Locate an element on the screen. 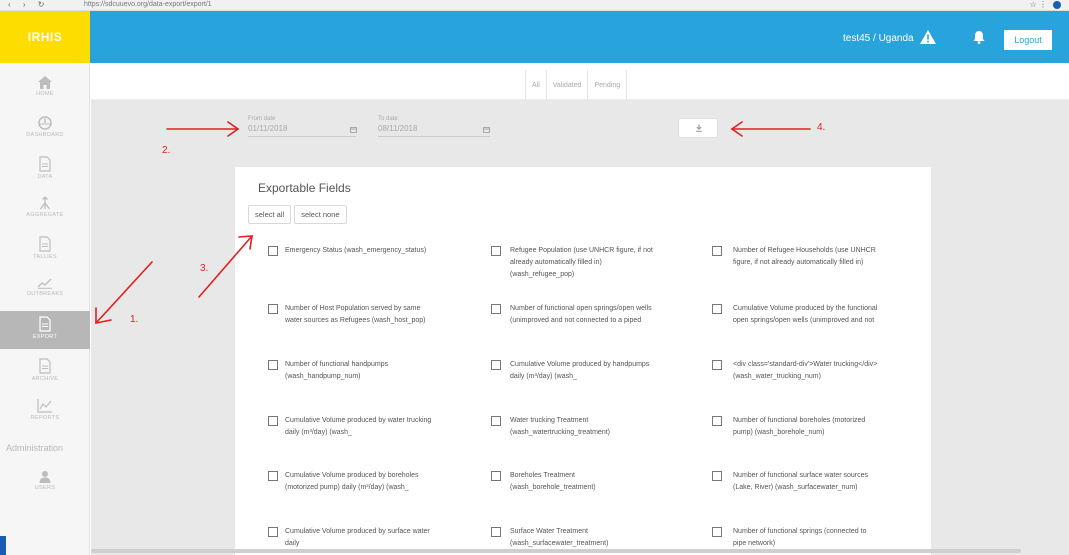 Image resolution: width=1069 pixels, height=555 pixels. sidebar-section-administration: Administration is located at coordinates (35, 448).